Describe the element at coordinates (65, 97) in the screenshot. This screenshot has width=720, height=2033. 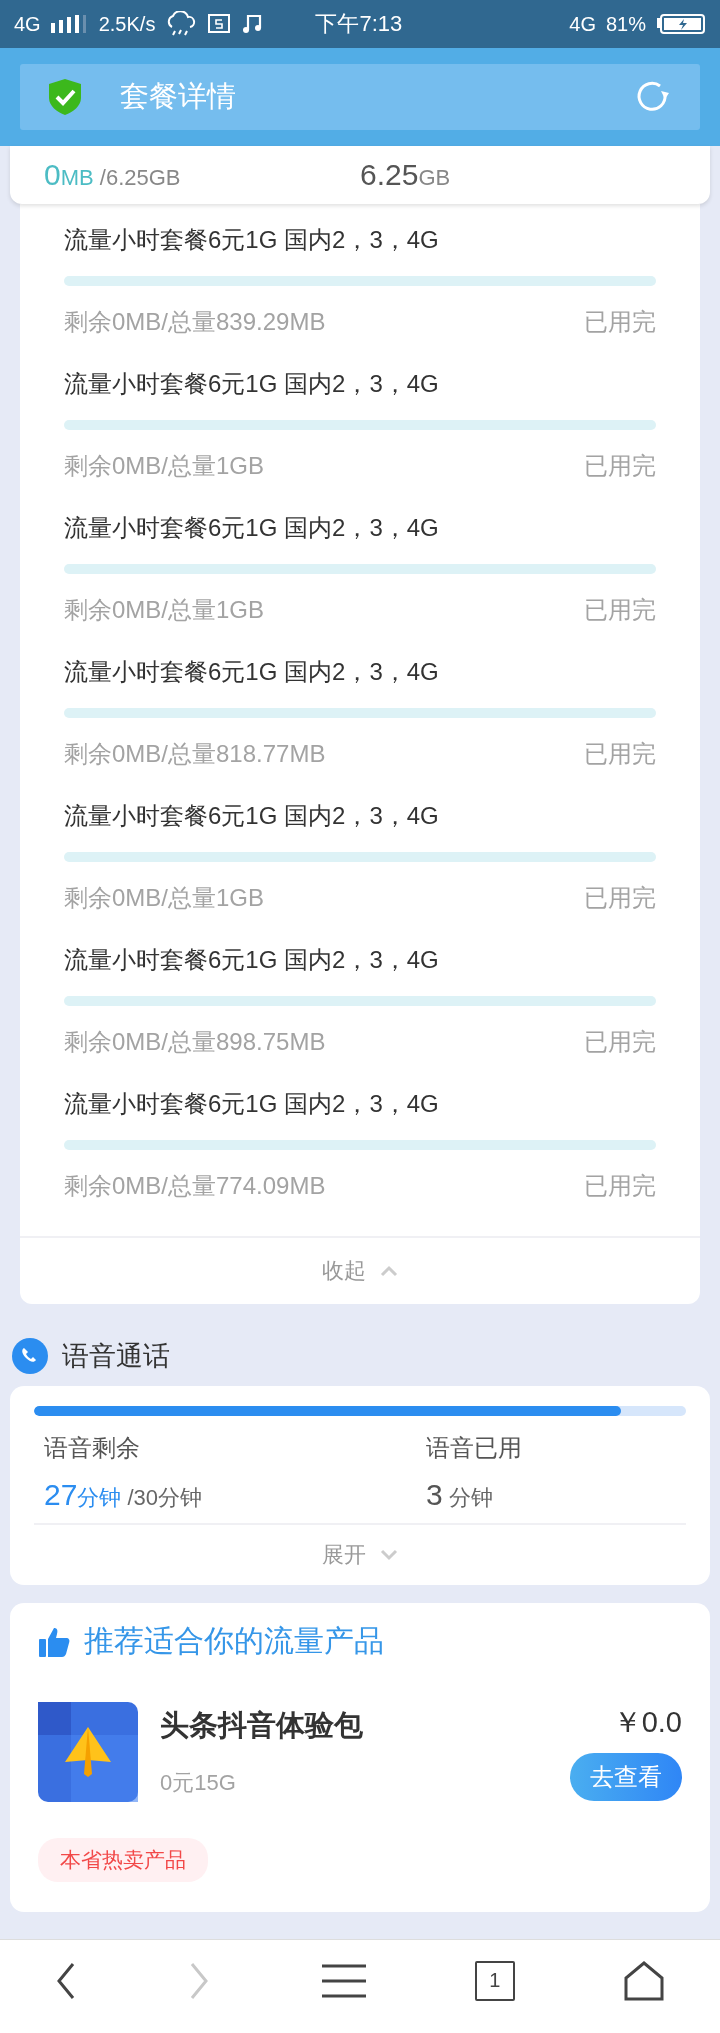
I see `shield-check-icon` at that location.